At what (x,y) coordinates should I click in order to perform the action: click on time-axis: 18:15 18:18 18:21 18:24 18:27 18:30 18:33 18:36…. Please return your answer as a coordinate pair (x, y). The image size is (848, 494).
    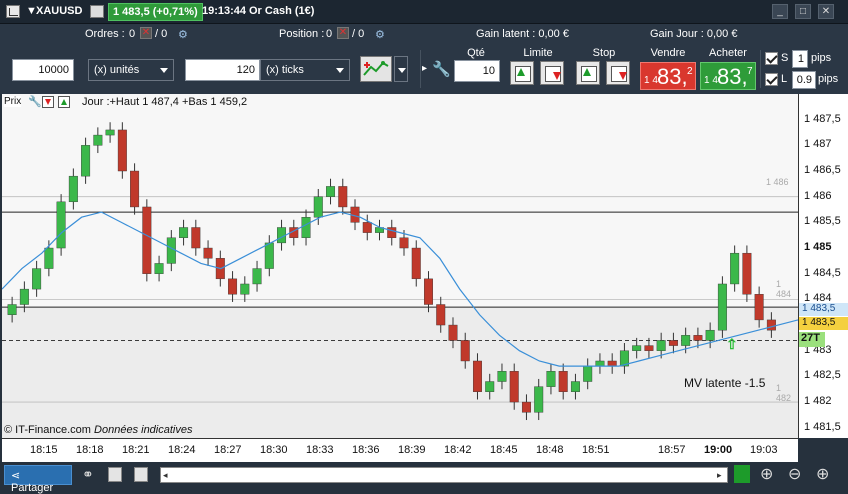
    Looking at the image, I should click on (400, 450).